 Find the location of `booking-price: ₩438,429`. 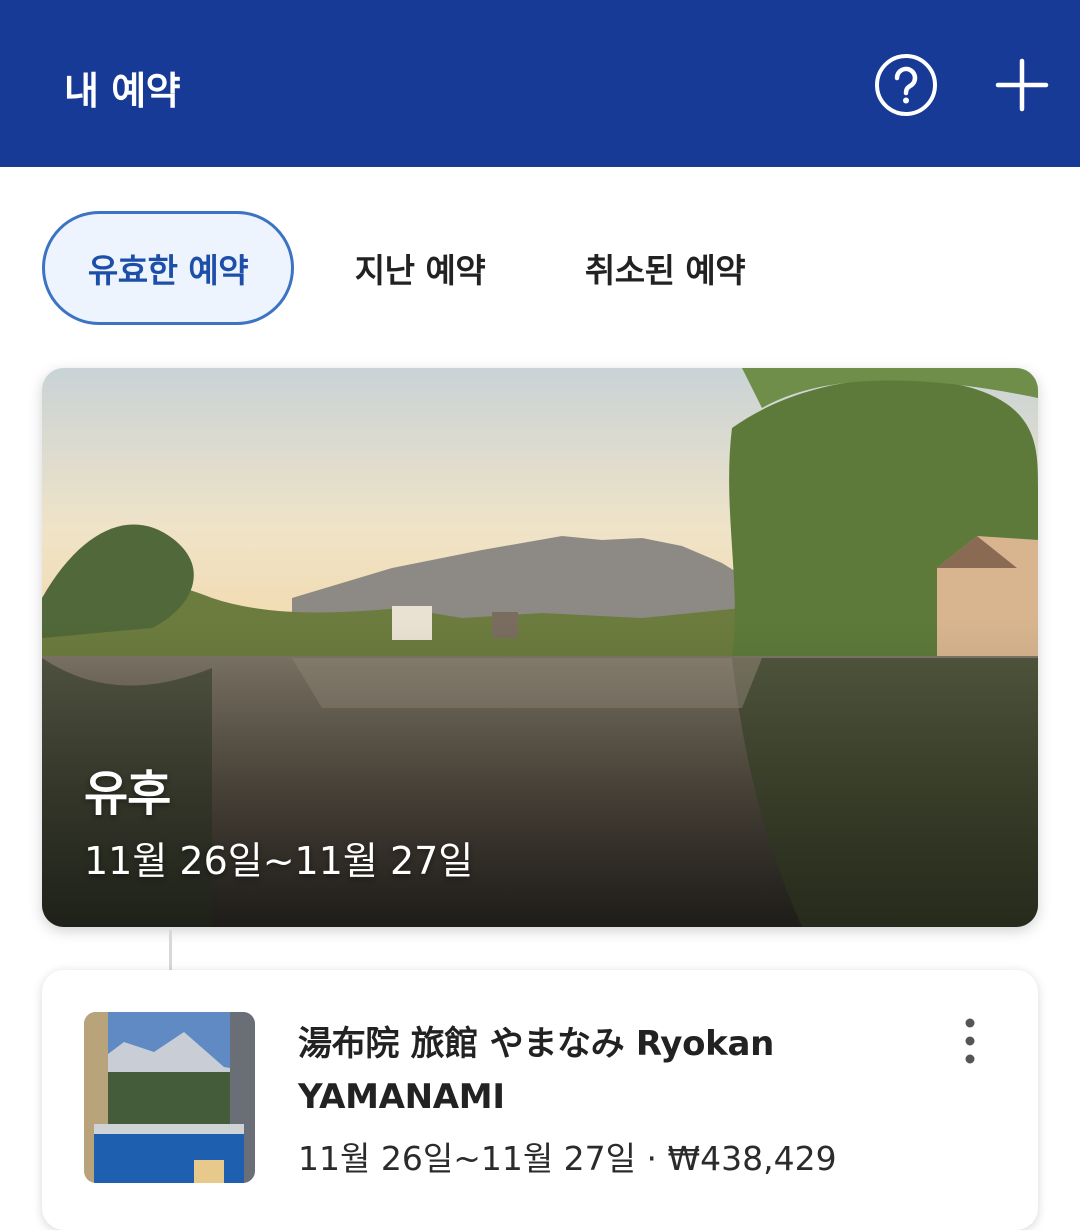

booking-price: ₩438,429 is located at coordinates (752, 1158).